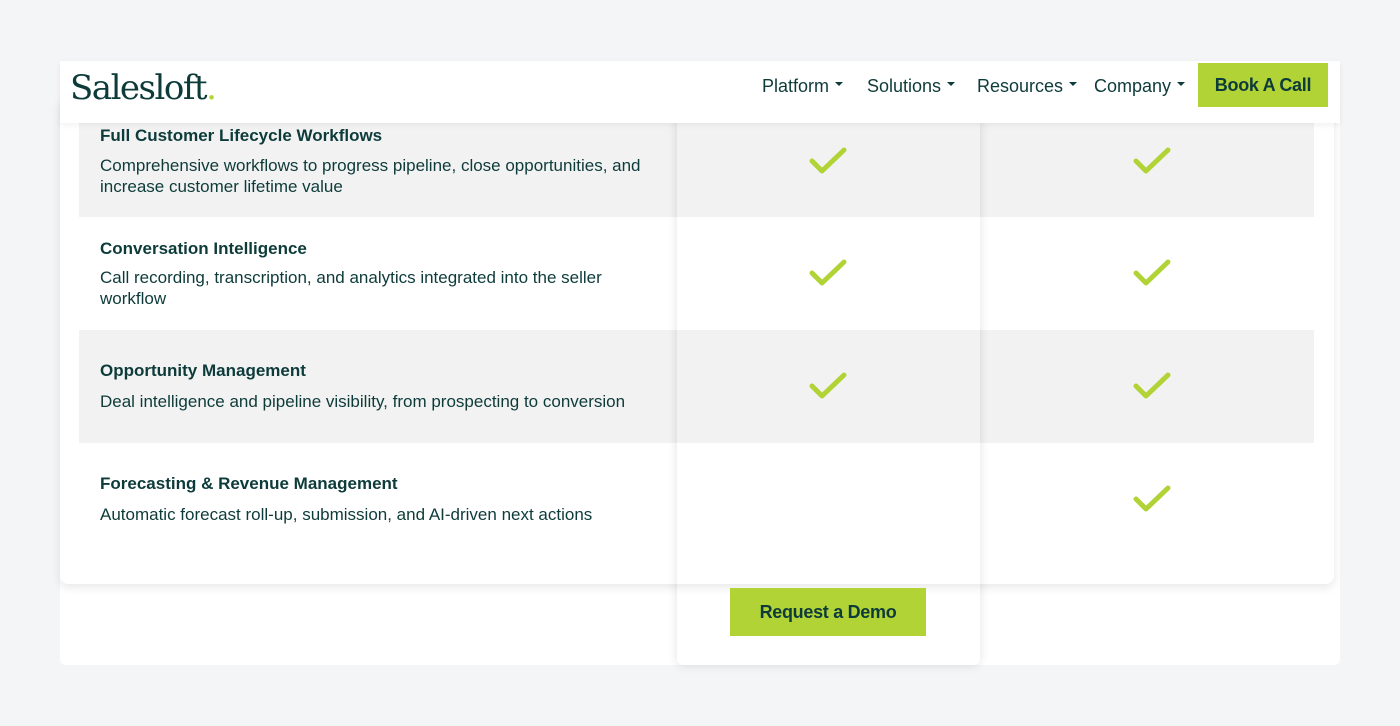  Describe the element at coordinates (796, 86) in the screenshot. I see `nav-label: Platform` at that location.